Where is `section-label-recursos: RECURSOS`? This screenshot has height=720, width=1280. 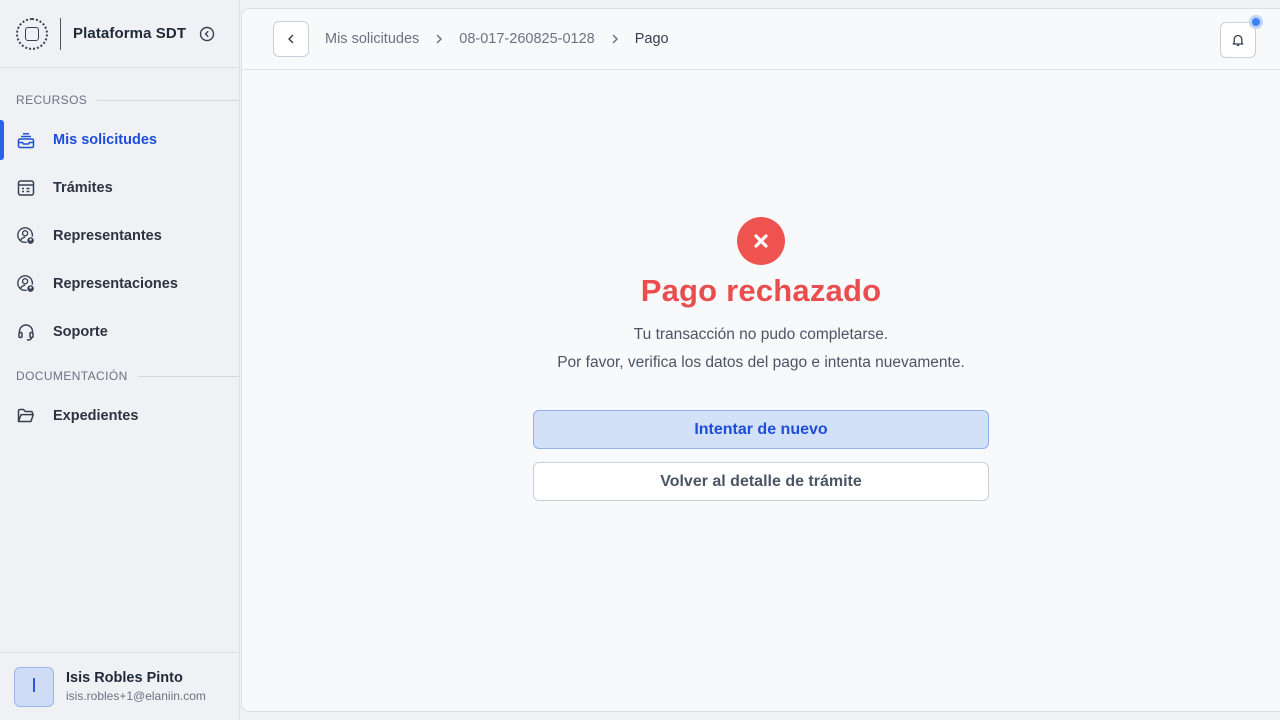 section-label-recursos: RECURSOS is located at coordinates (119, 100).